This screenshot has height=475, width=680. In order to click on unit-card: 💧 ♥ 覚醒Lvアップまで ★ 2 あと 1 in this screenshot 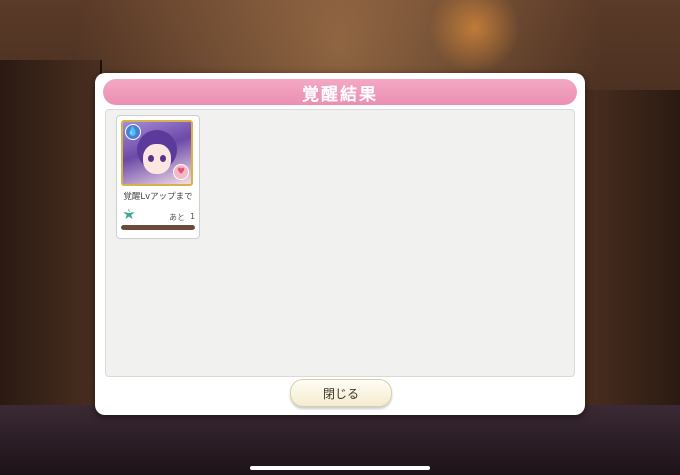, I will do `click(158, 177)`.